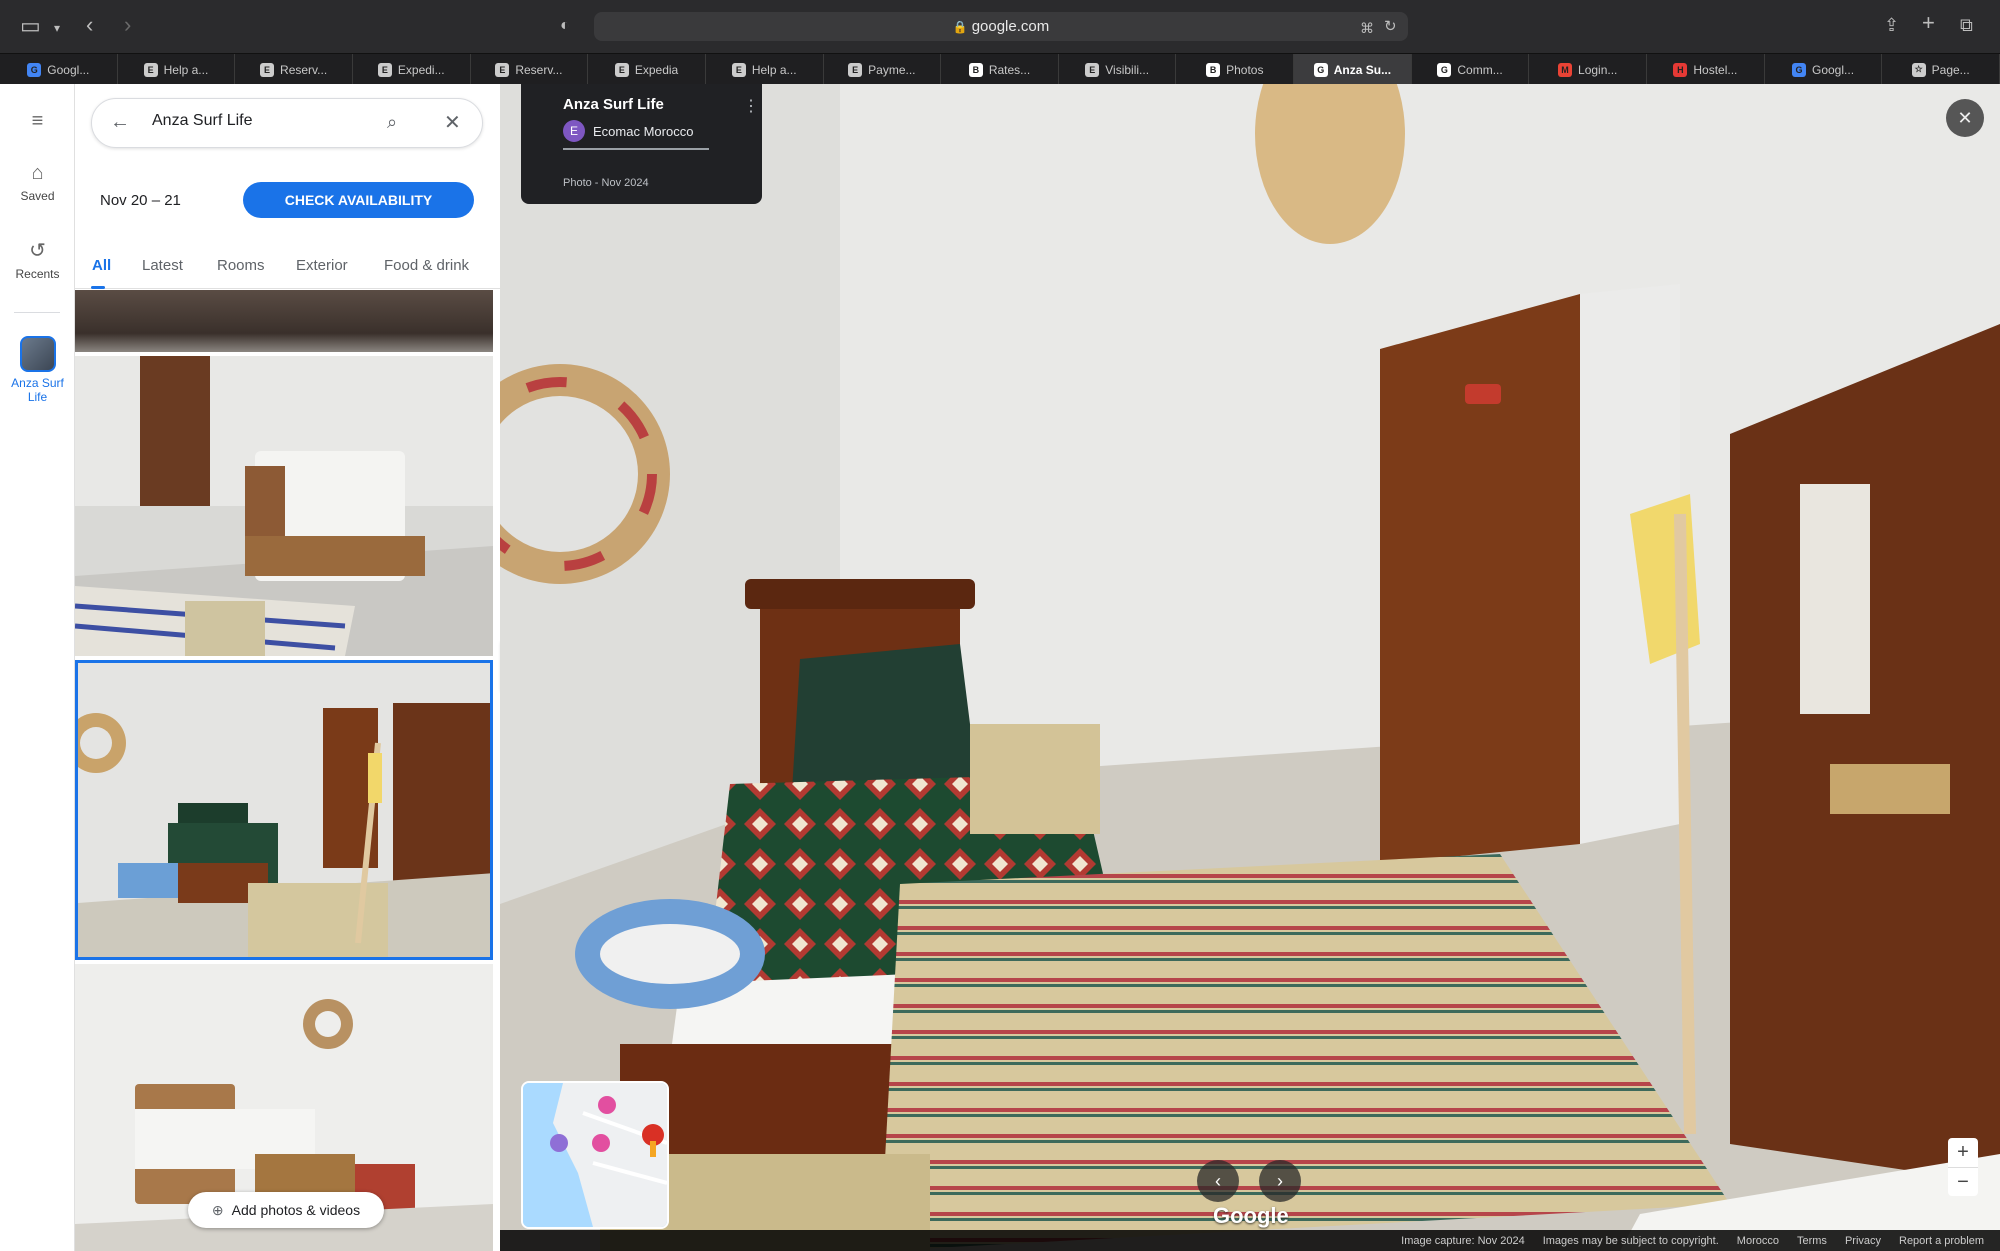  Describe the element at coordinates (358, 200) in the screenshot. I see `check-availability-button: CHECK AVAILABILITY` at that location.